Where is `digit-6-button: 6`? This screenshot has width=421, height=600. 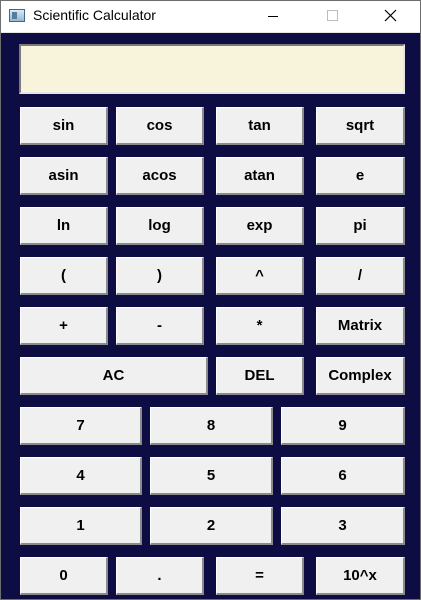
digit-6-button: 6 is located at coordinates (343, 476).